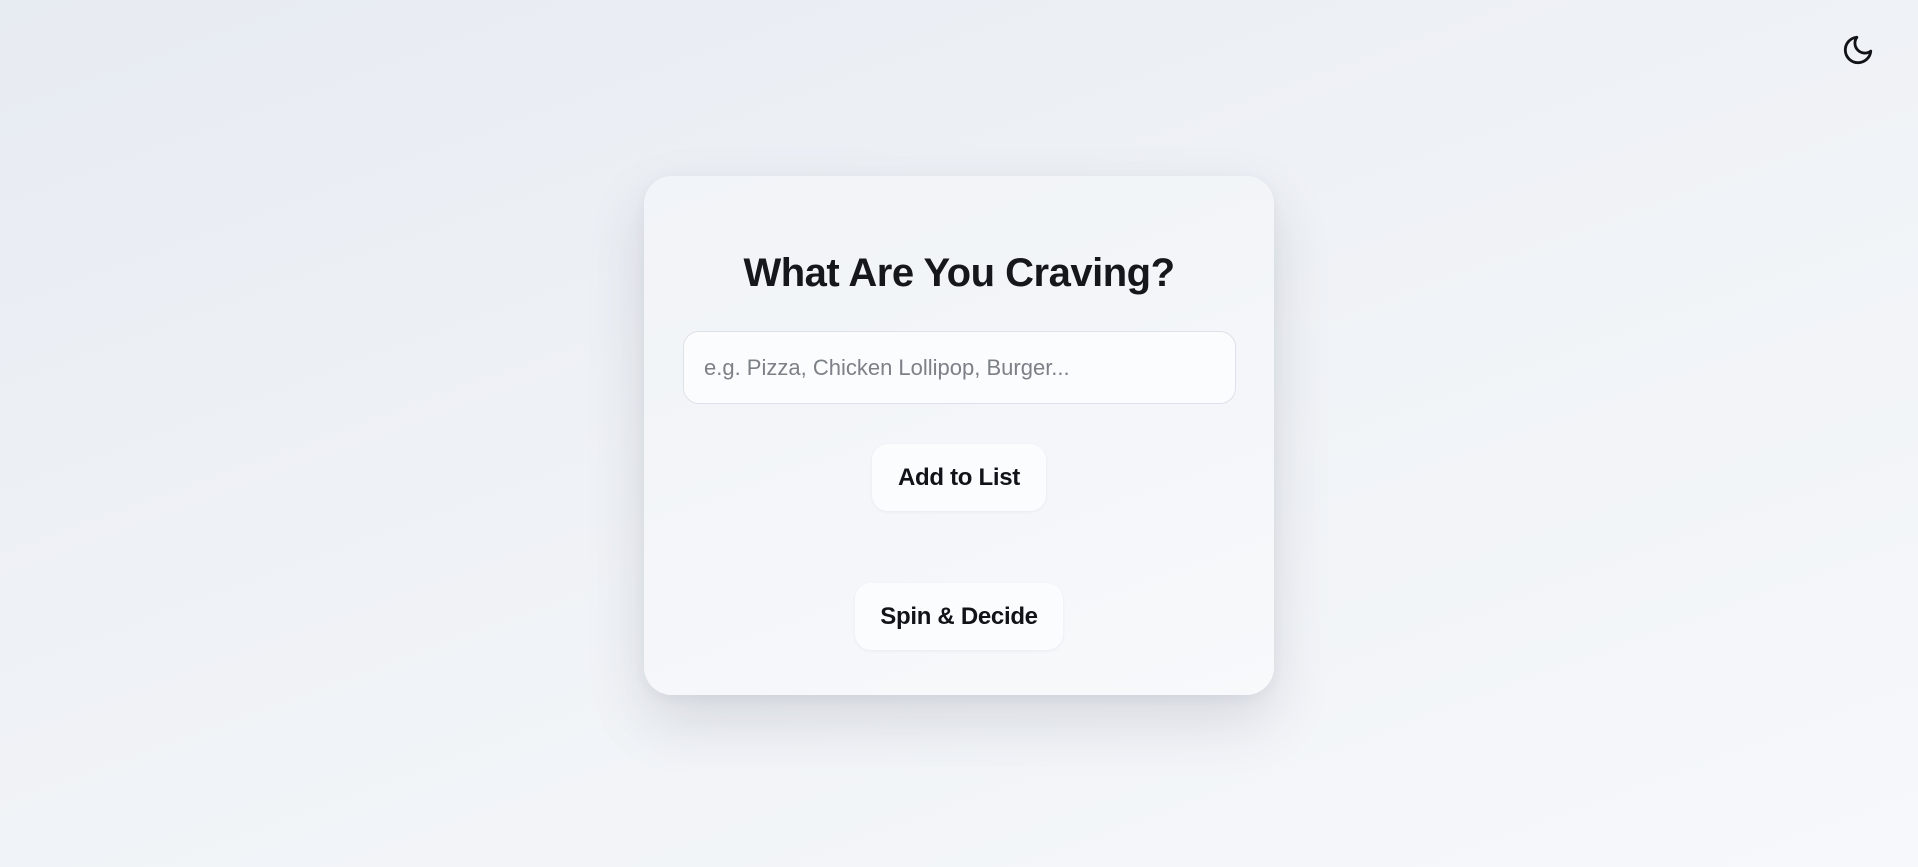 The image size is (1918, 867). I want to click on moon-icon, so click(1858, 50).